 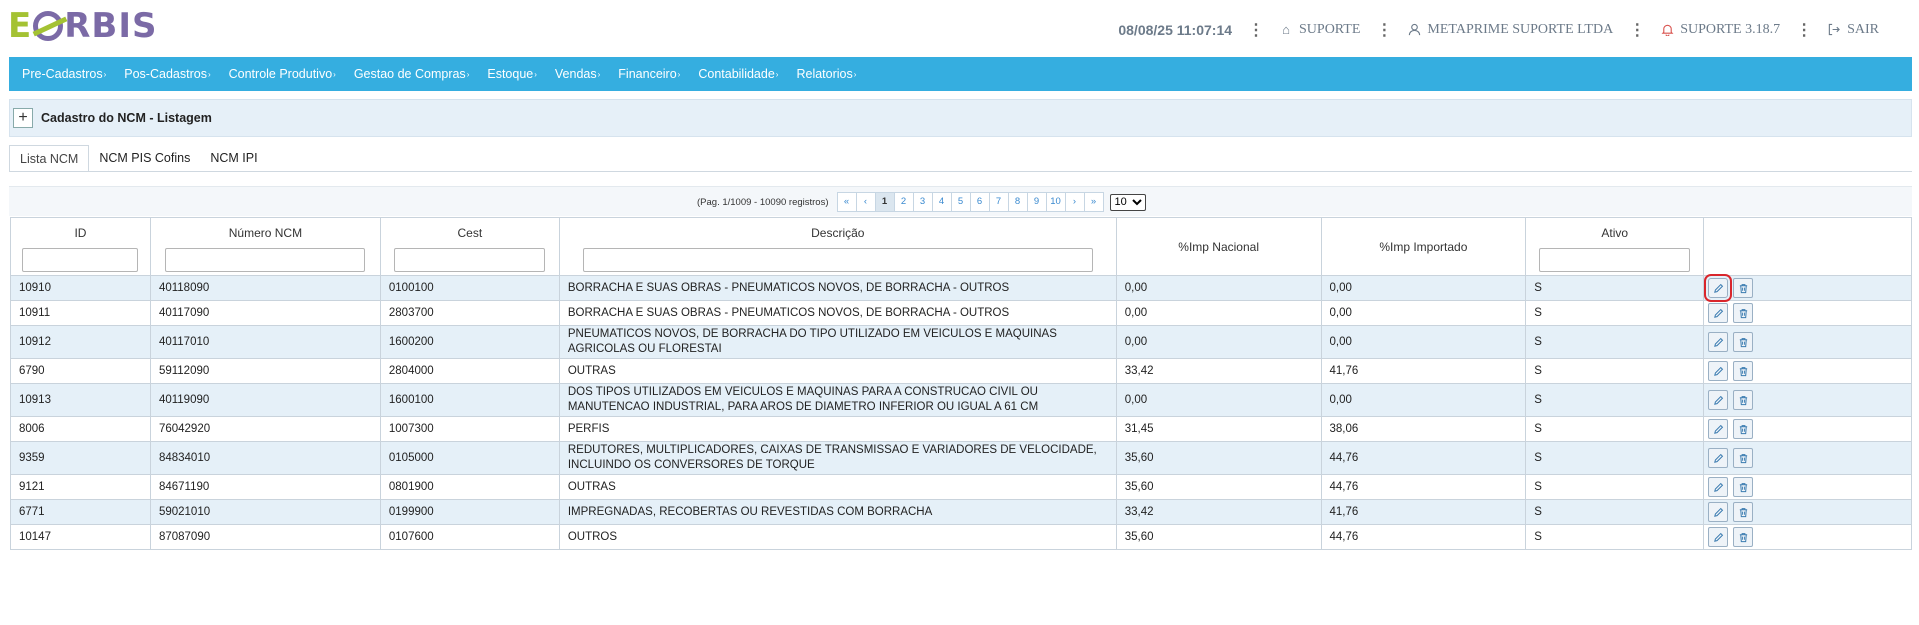 What do you see at coordinates (837, 260) in the screenshot?
I see `filter-descricao-input` at bounding box center [837, 260].